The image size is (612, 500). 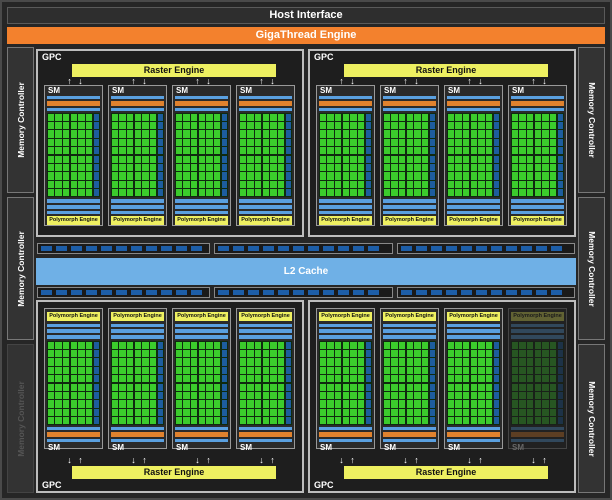 What do you see at coordinates (73, 380) in the screenshot?
I see `streaming-multiprocessor: Polymorph Engine SM` at bounding box center [73, 380].